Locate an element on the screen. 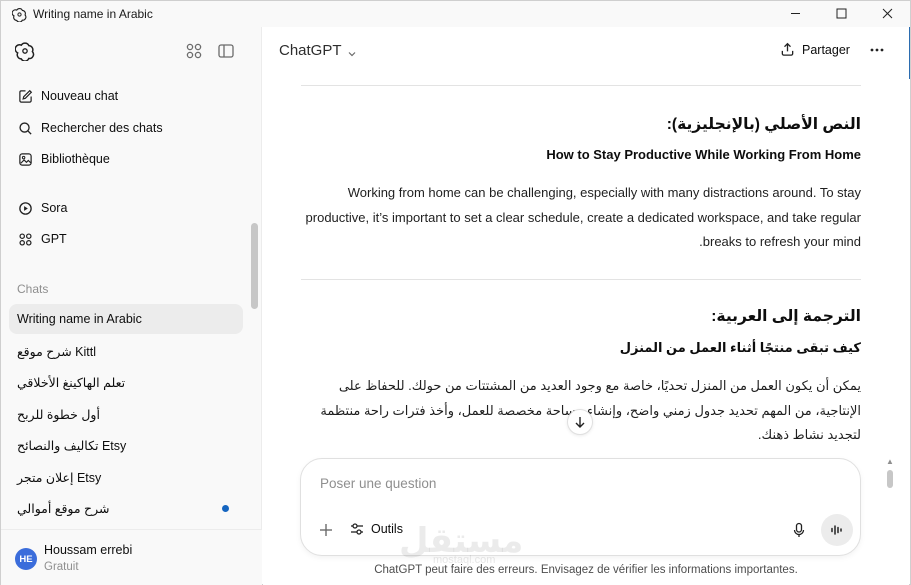 This screenshot has height=585, width=911. apps-grid-icon is located at coordinates (194, 51).